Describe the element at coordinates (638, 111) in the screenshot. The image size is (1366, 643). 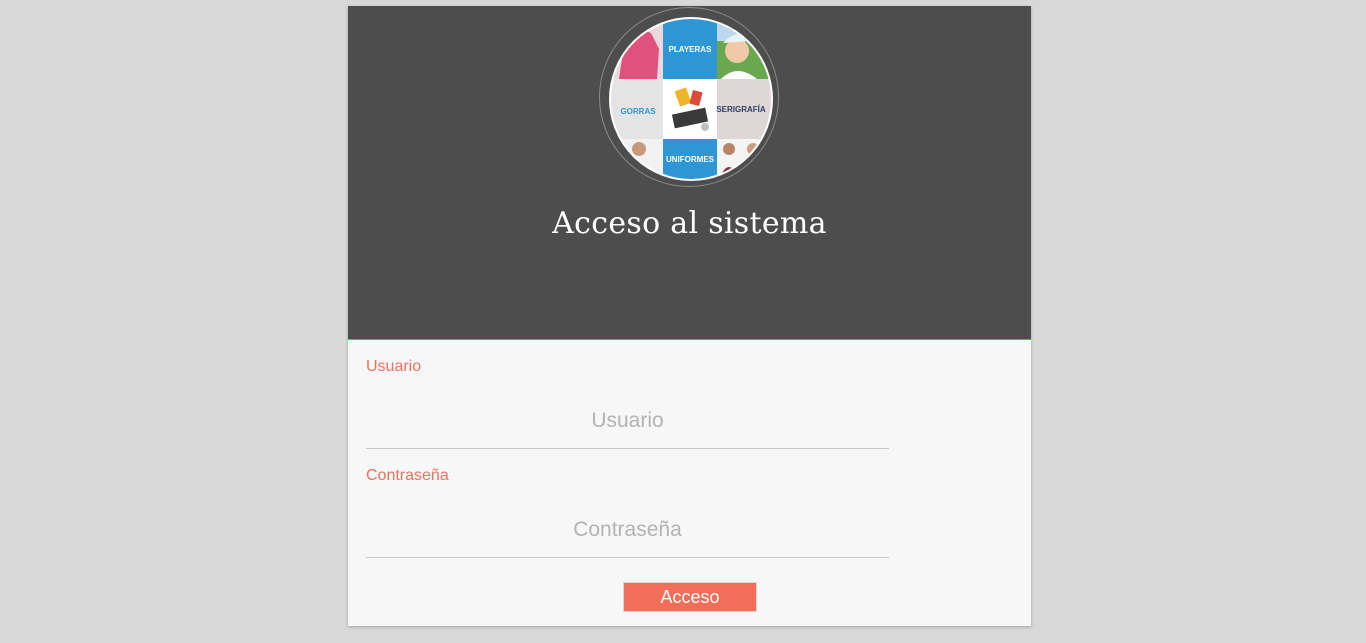
I see `logo-label-left: GORRAS` at that location.